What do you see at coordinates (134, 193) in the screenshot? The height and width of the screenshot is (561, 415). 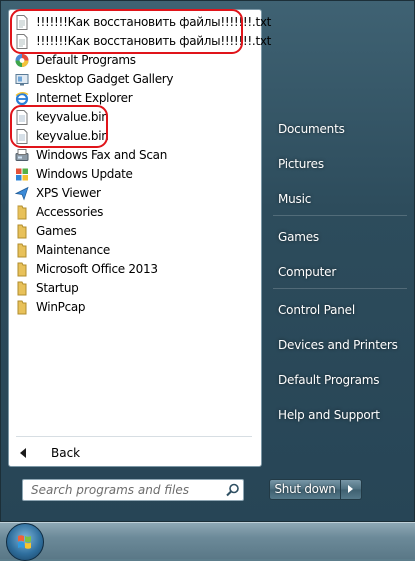 I see `program-item-xps-viewer: XPS Viewer` at bounding box center [134, 193].